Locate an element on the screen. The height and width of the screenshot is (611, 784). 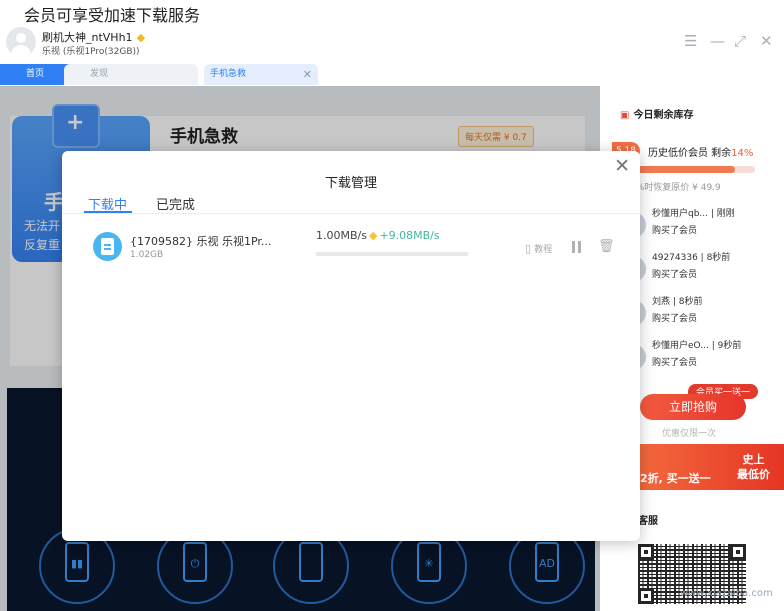
tab-discover: 发现 is located at coordinates (131, 74).